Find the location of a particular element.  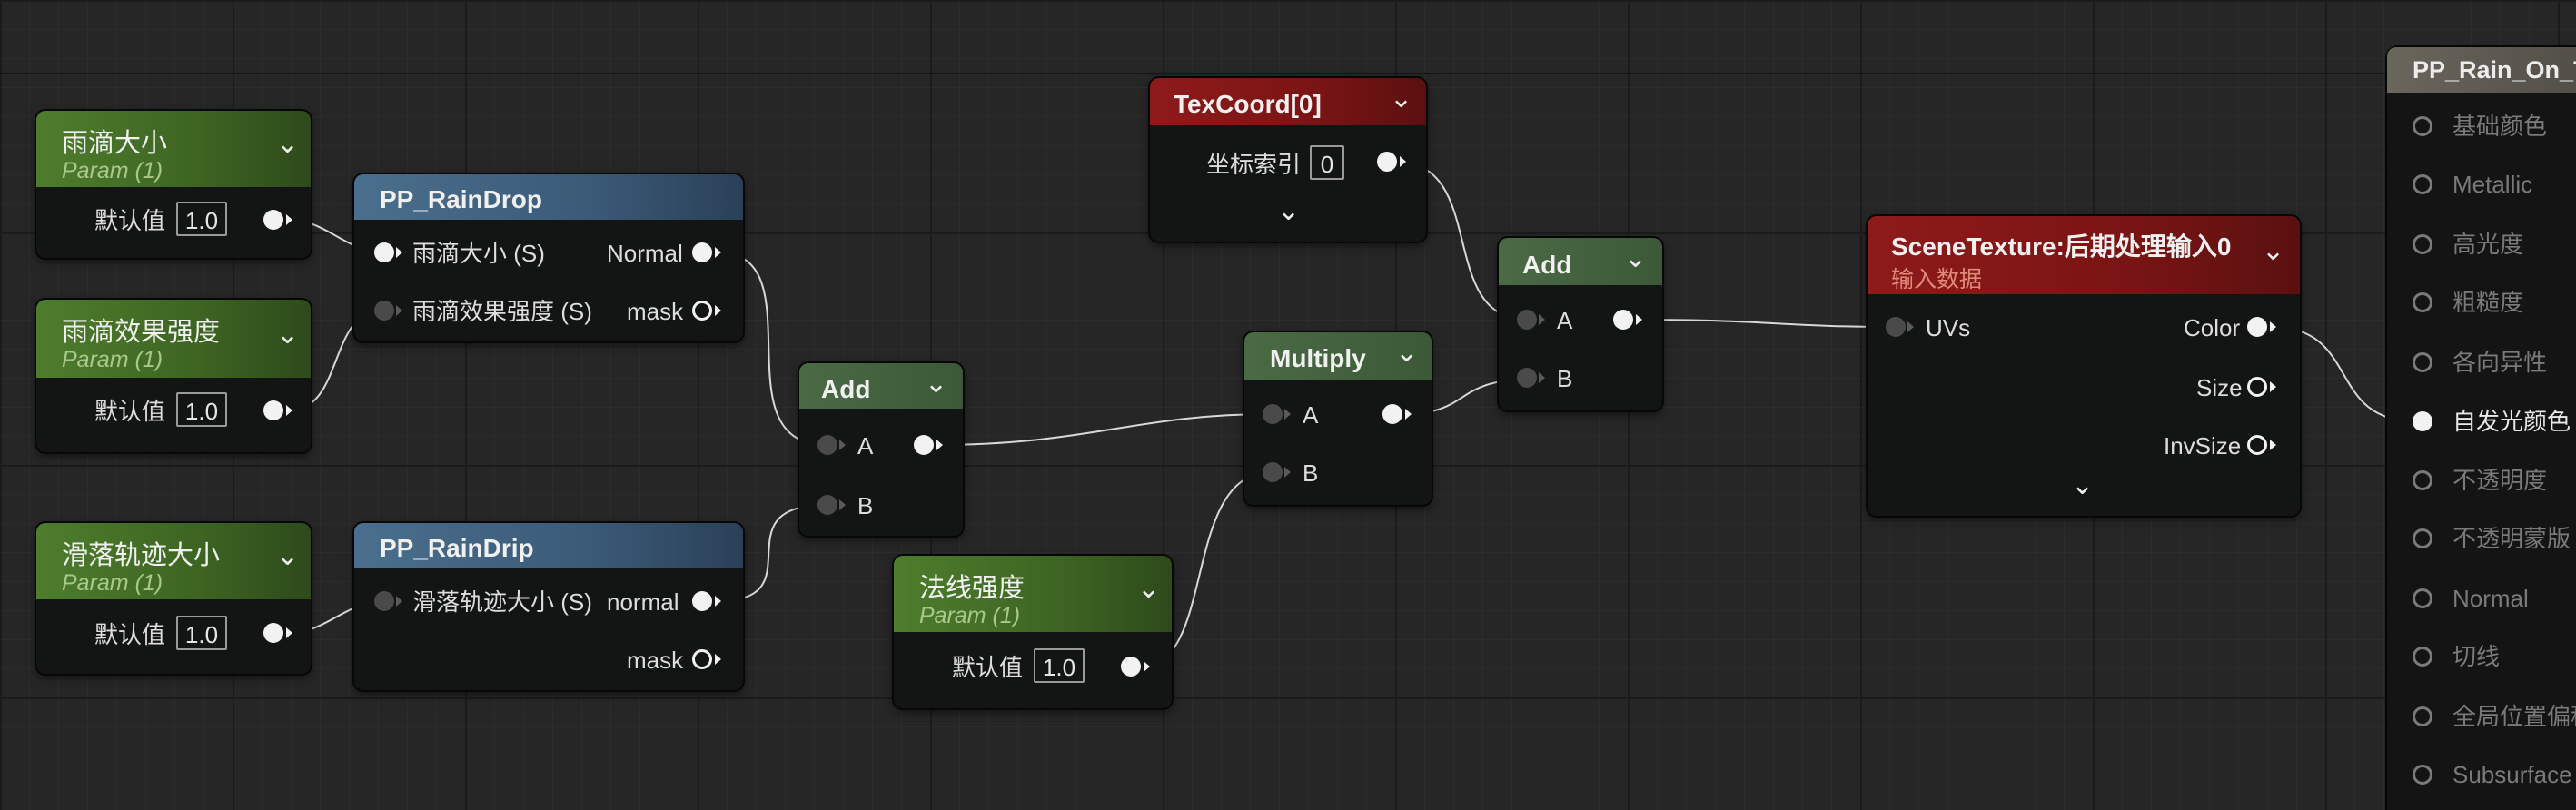

input-pin-base-color is located at coordinates (2422, 126).